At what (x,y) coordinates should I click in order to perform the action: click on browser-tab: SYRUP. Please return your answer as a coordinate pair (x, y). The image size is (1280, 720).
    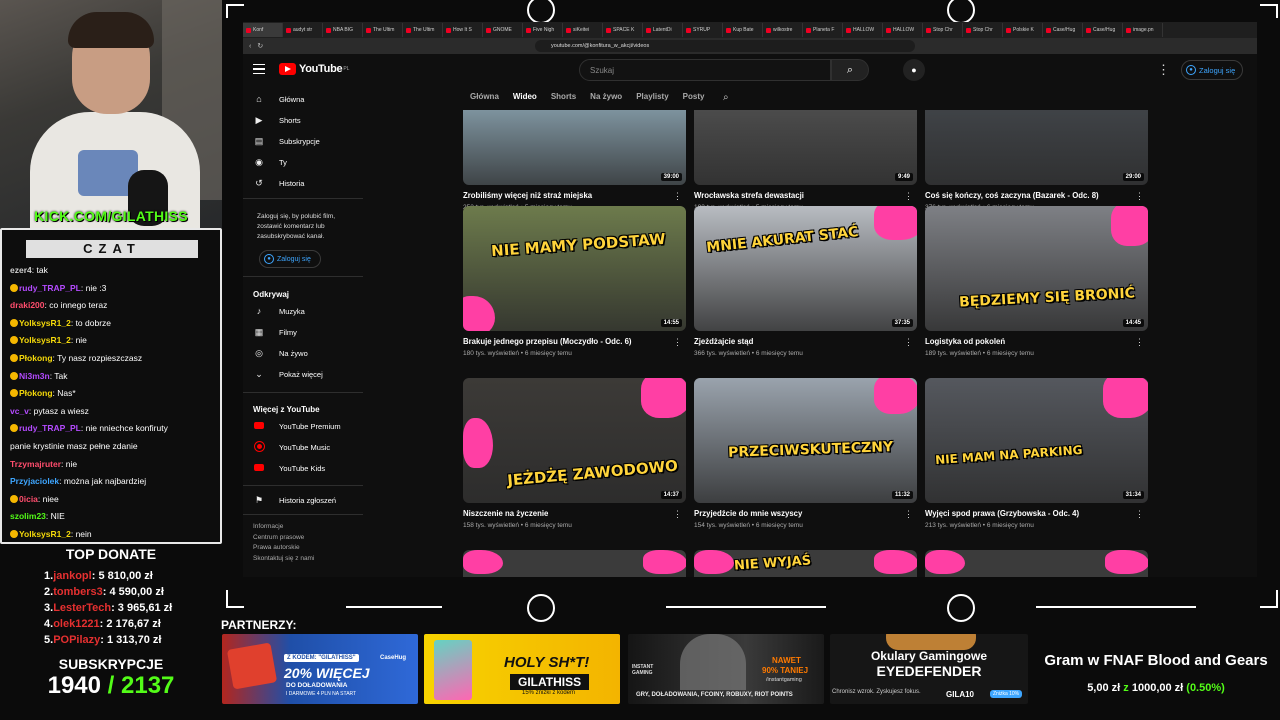
    Looking at the image, I should click on (703, 30).